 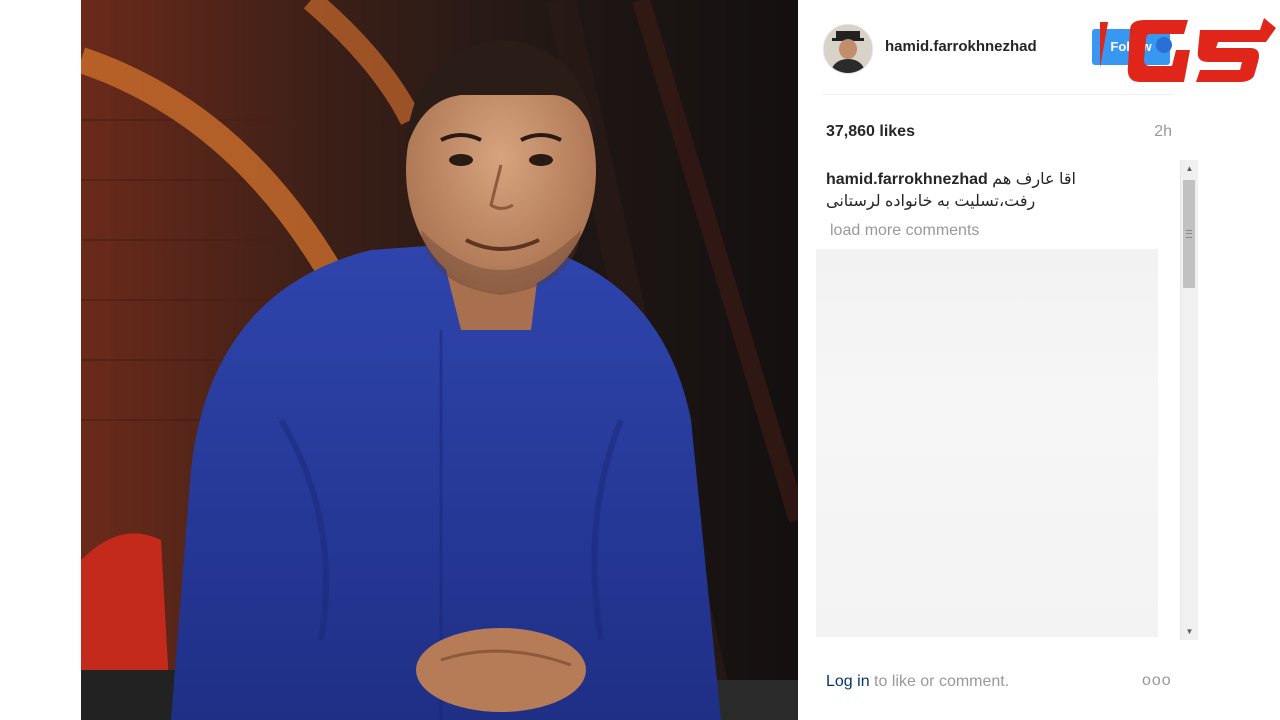 What do you see at coordinates (931, 201) in the screenshot?
I see `caption-line-2: رفت،تسلیت به خانواده لرستانی` at bounding box center [931, 201].